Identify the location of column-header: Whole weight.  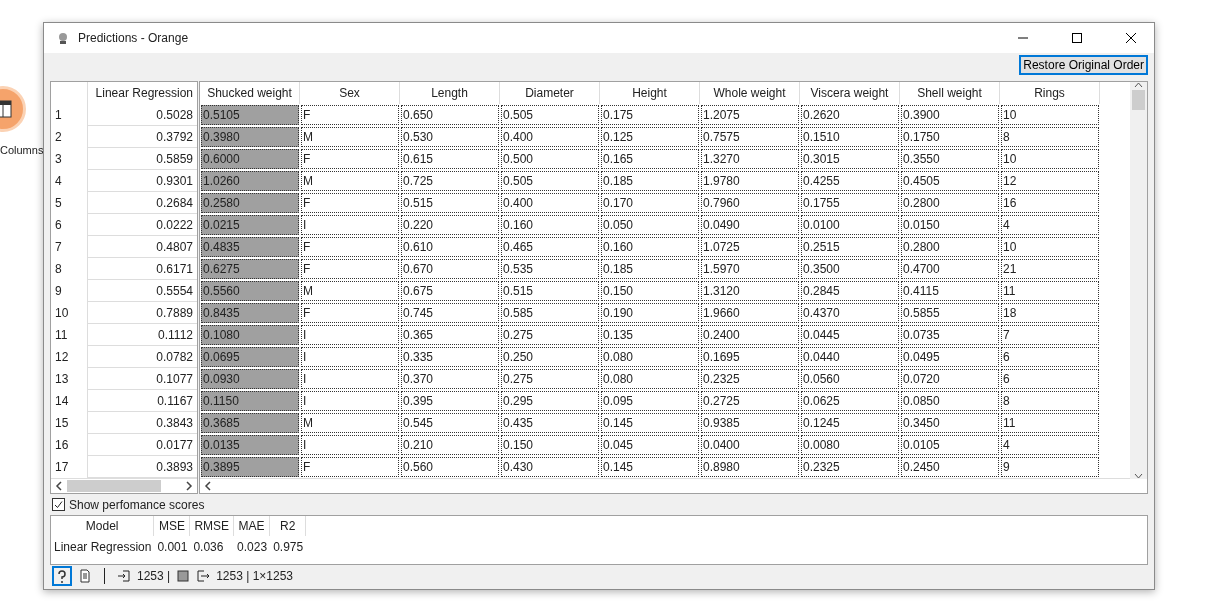
(750, 92).